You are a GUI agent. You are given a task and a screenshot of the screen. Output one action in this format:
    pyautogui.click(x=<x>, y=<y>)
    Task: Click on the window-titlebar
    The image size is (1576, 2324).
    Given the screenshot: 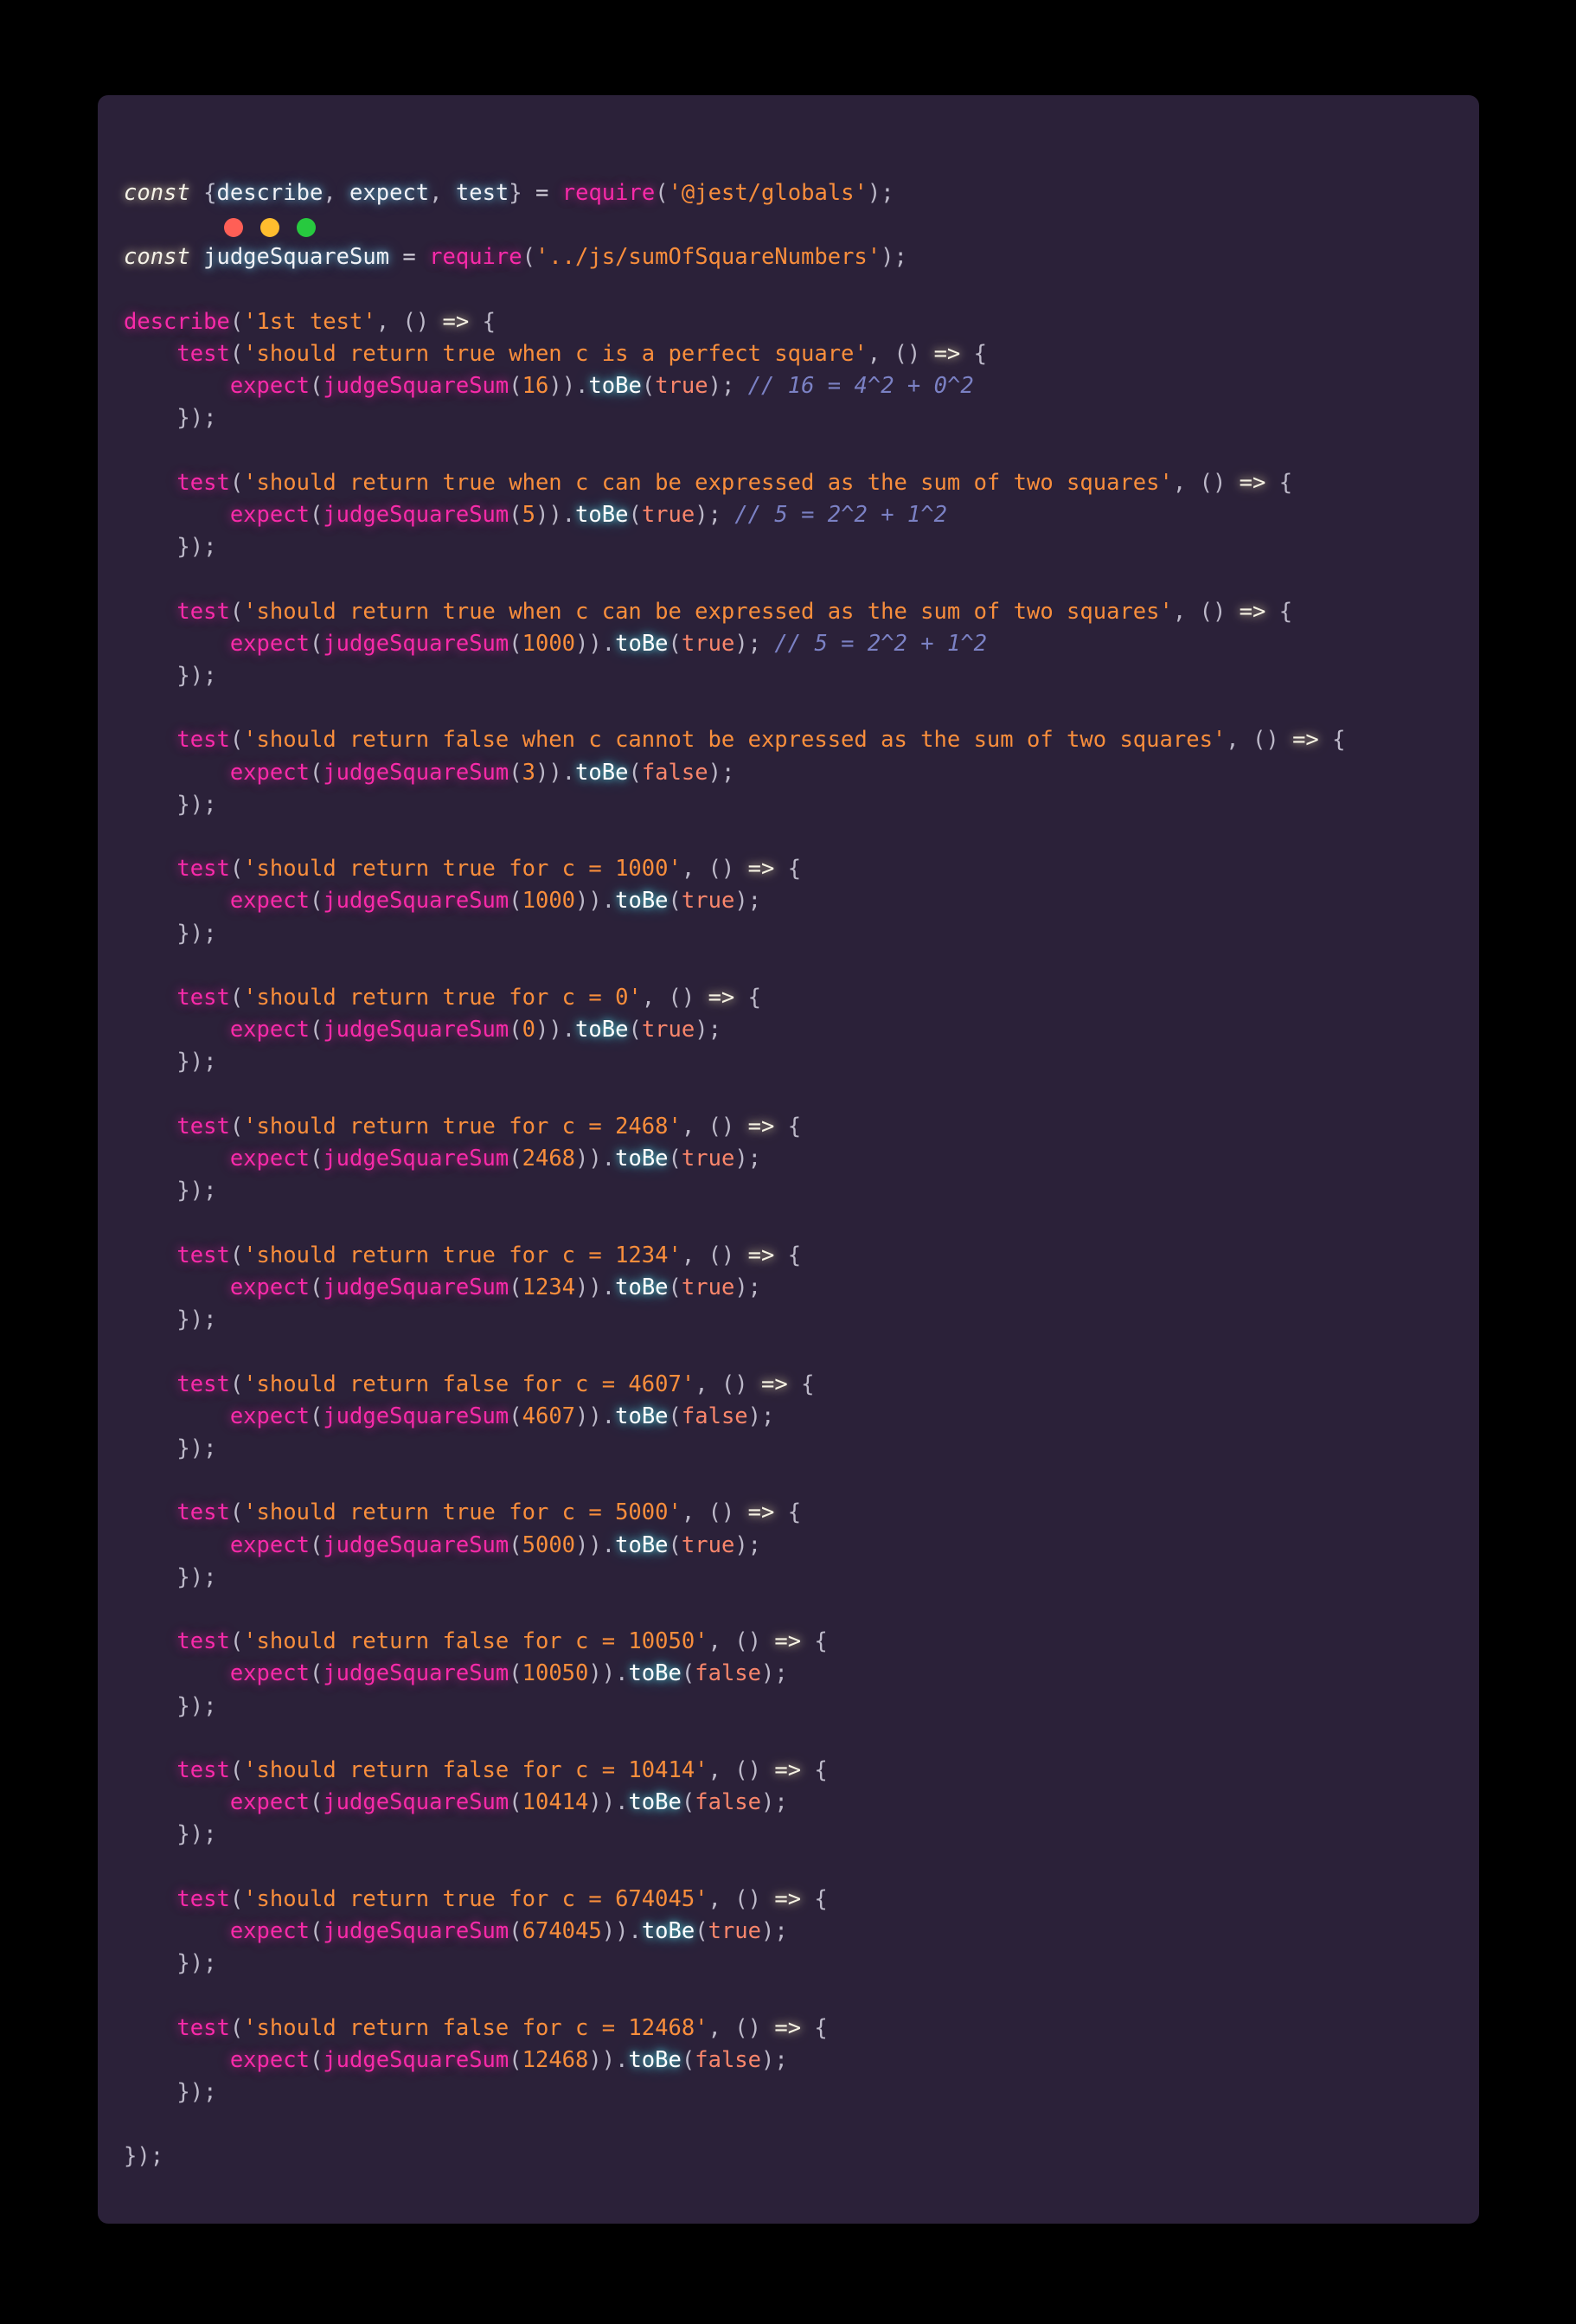 What is the action you would take?
    pyautogui.click(x=789, y=122)
    